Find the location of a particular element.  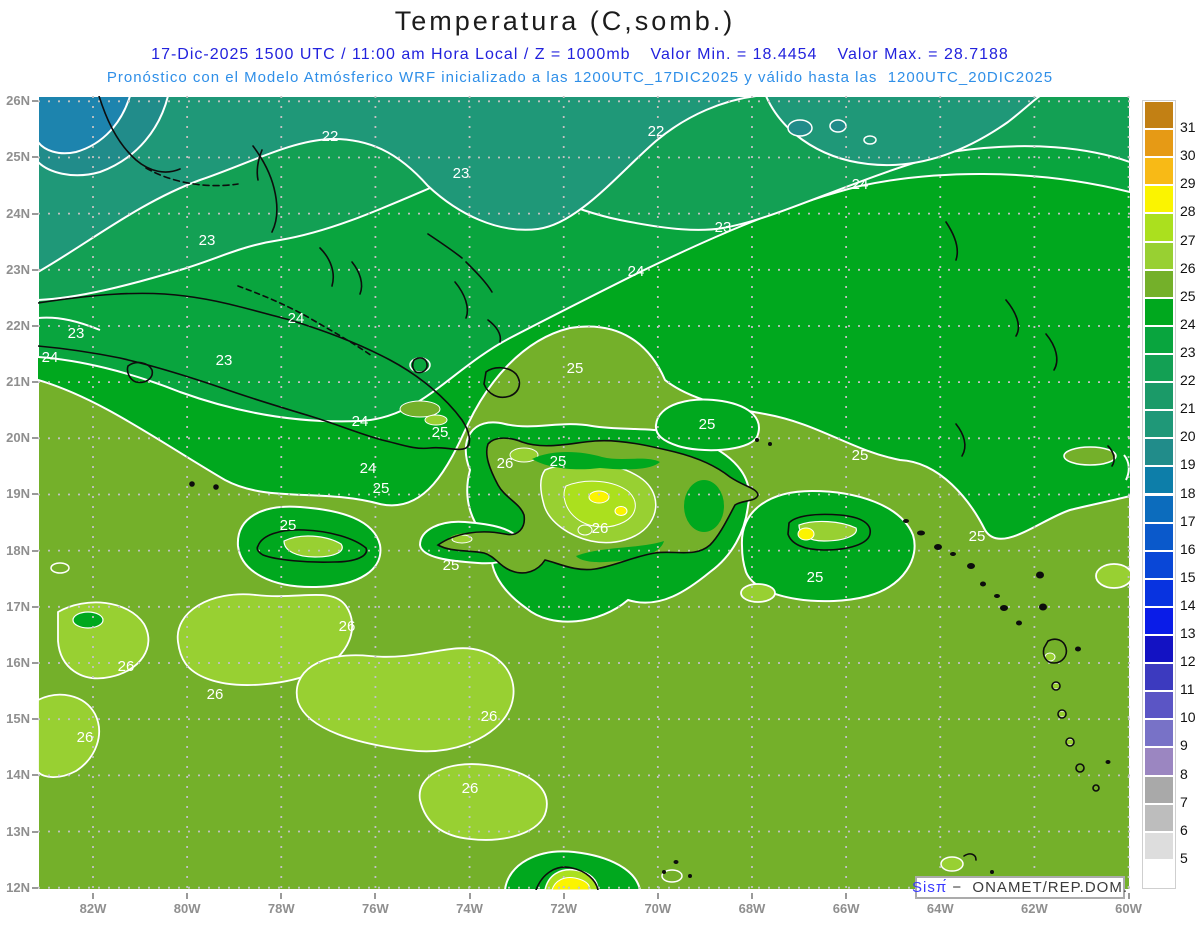

colorbar-label-23: 23 is located at coordinates (1188, 351).